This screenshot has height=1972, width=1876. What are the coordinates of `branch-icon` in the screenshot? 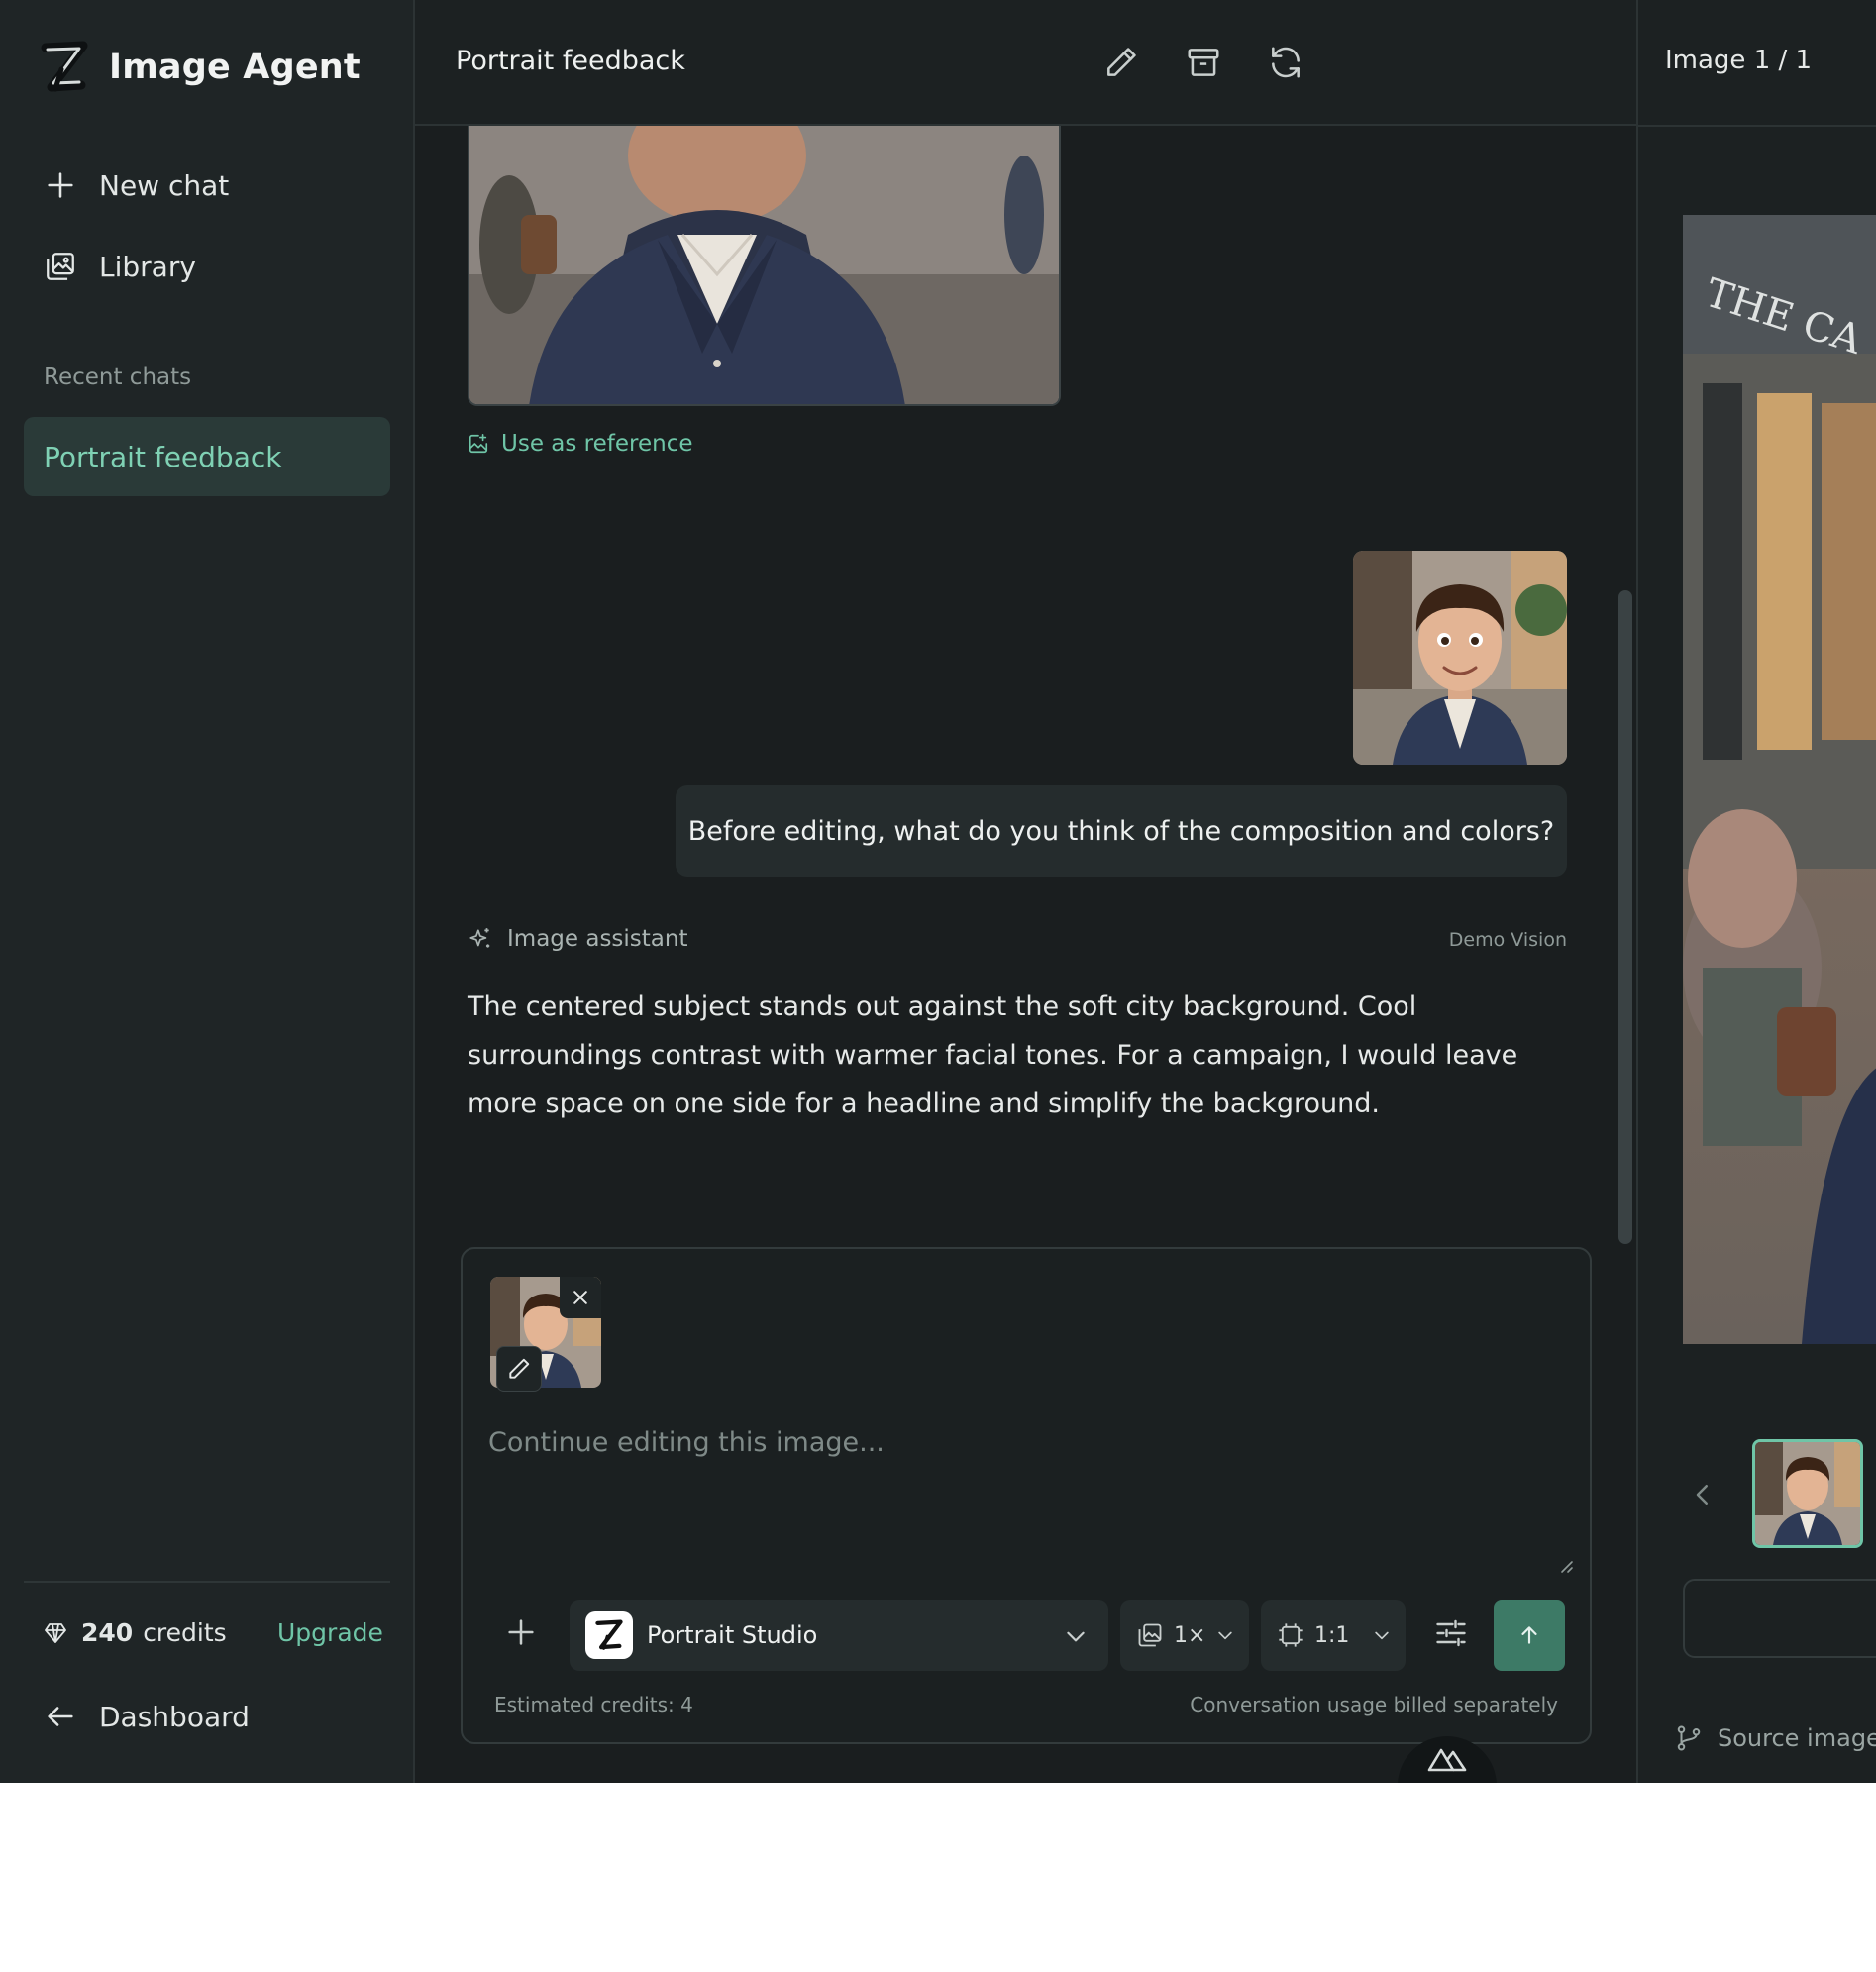 It's located at (1689, 1738).